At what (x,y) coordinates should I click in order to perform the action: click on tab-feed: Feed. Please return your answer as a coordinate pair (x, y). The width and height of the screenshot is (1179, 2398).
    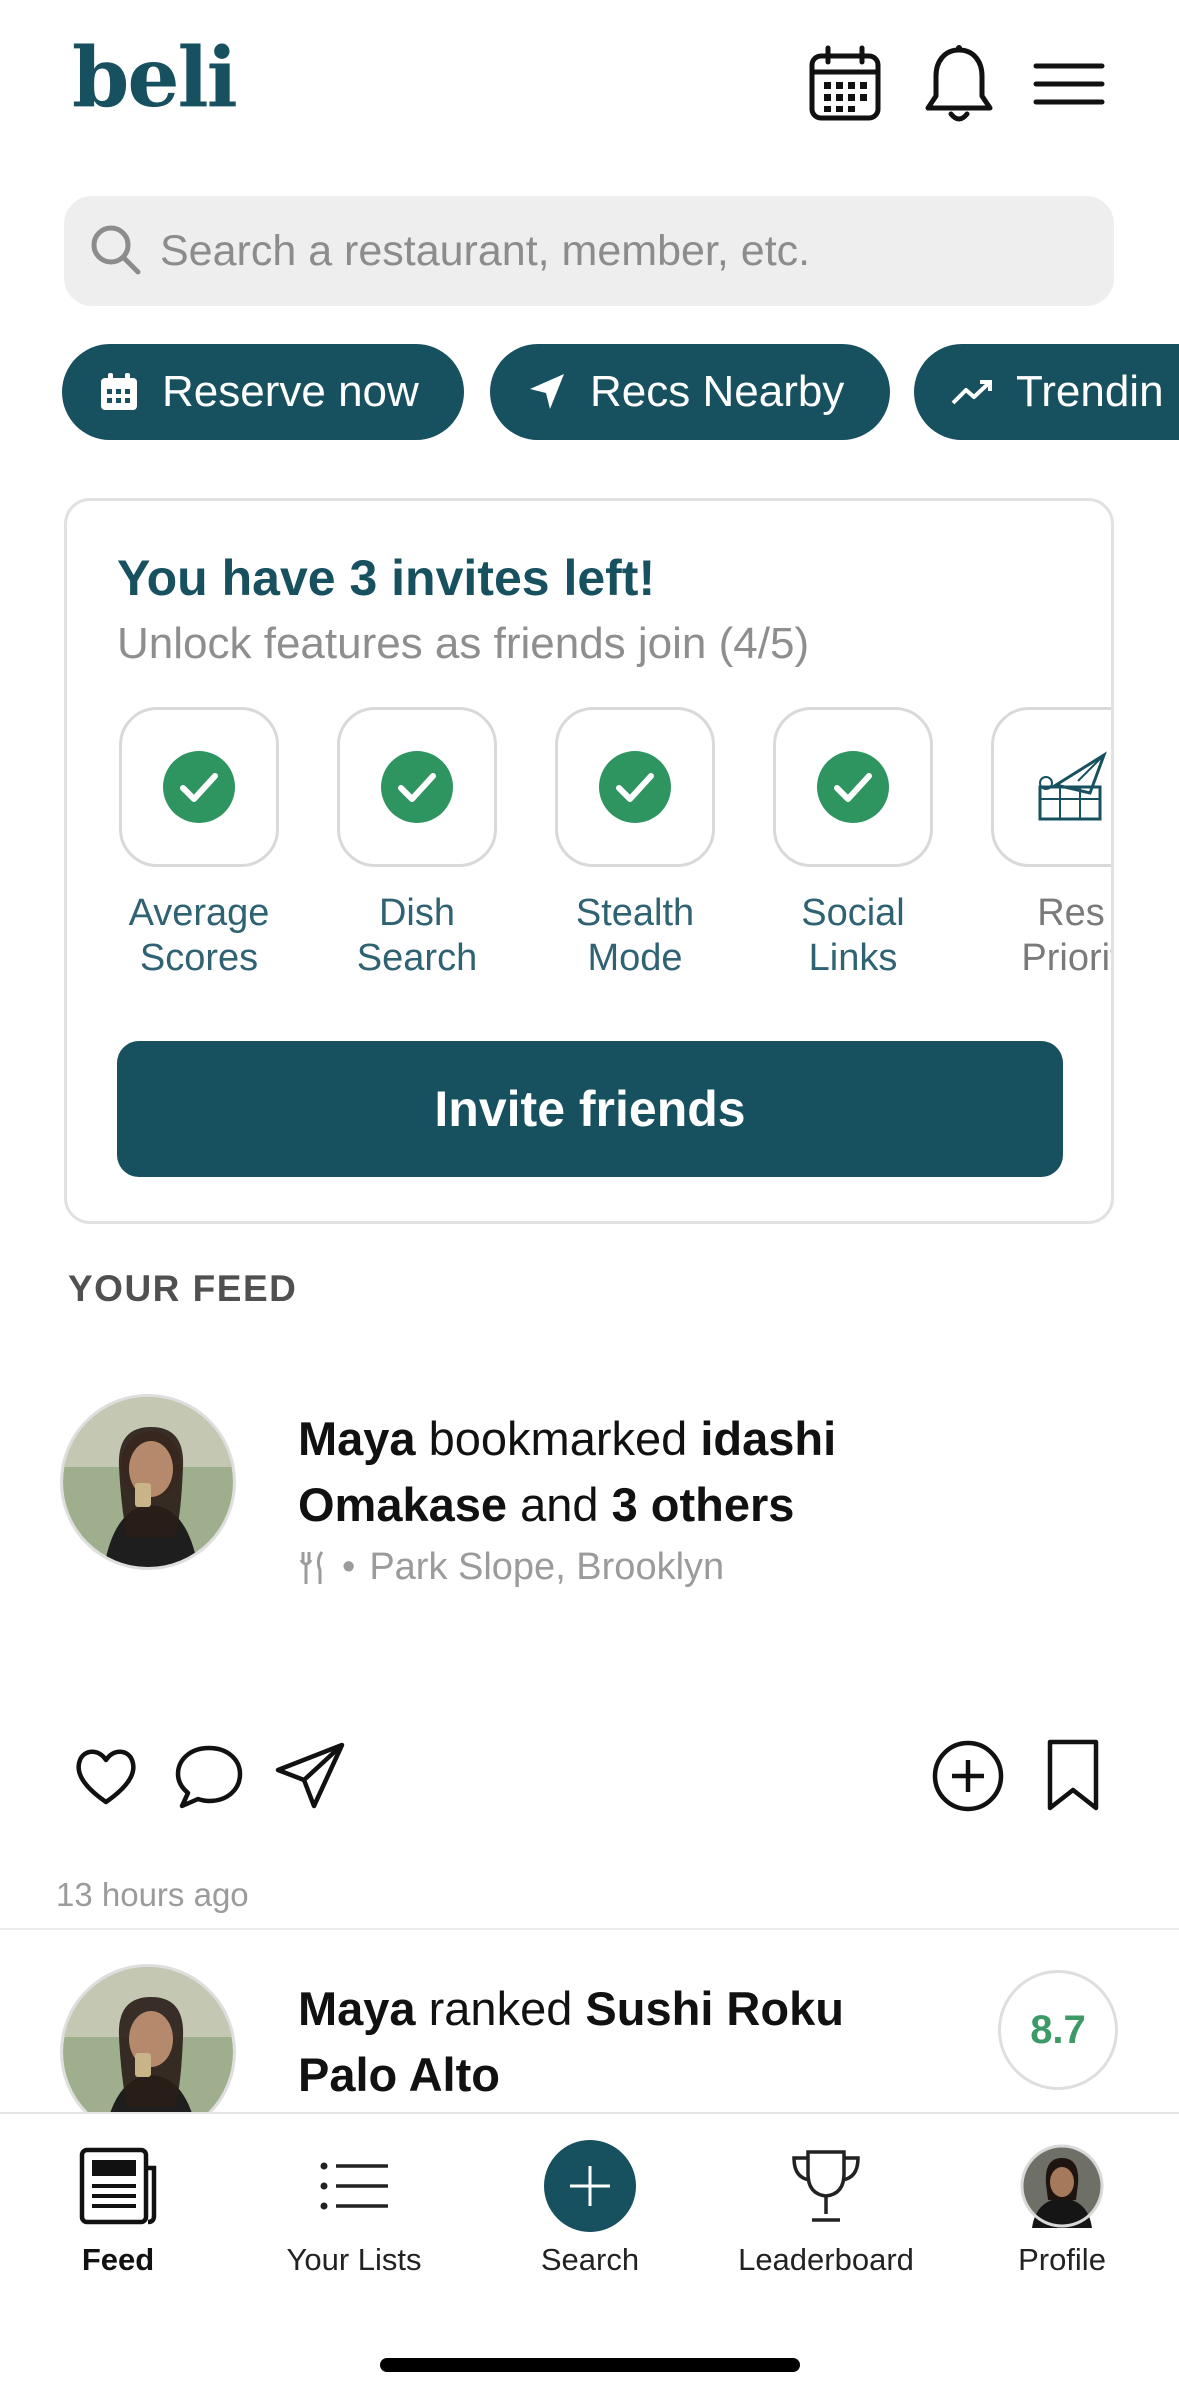
    Looking at the image, I should click on (118, 2211).